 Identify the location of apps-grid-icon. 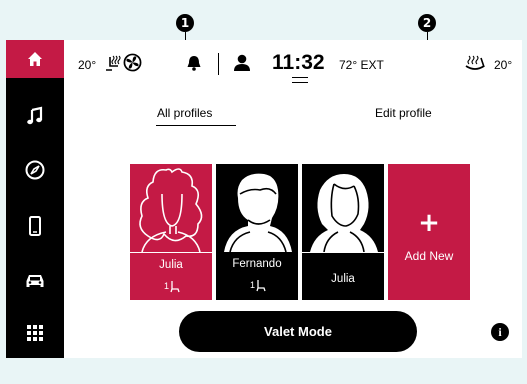
(35, 333).